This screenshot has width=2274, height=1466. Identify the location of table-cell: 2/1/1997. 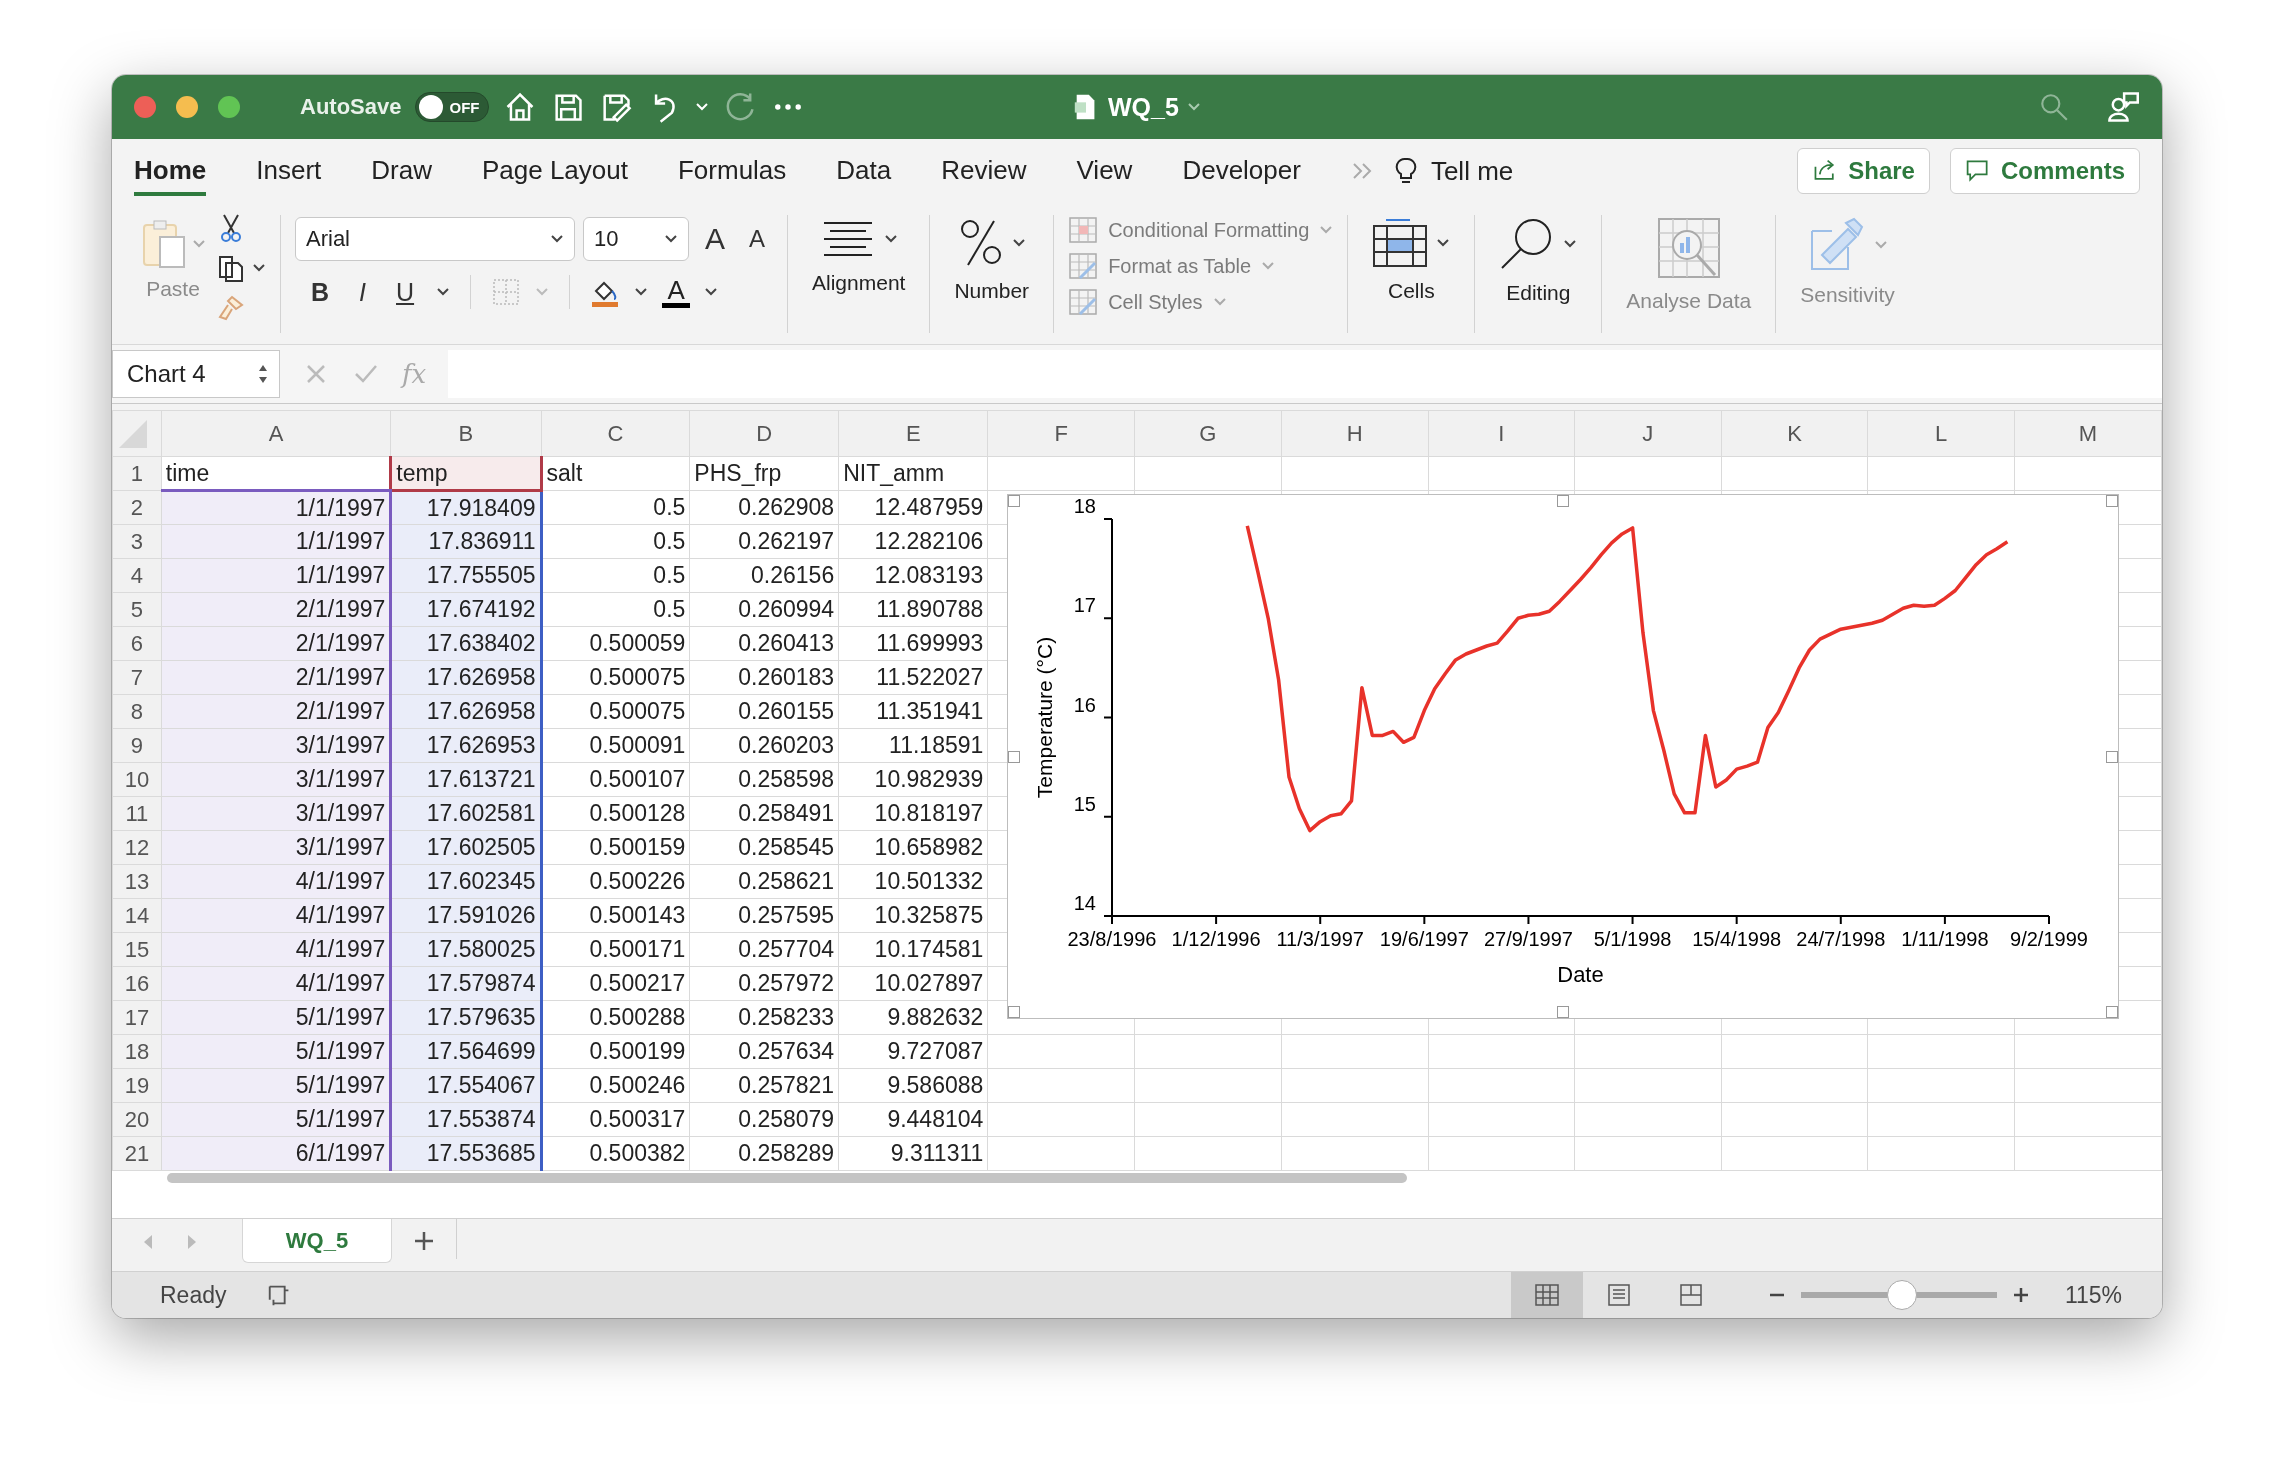
(276, 609).